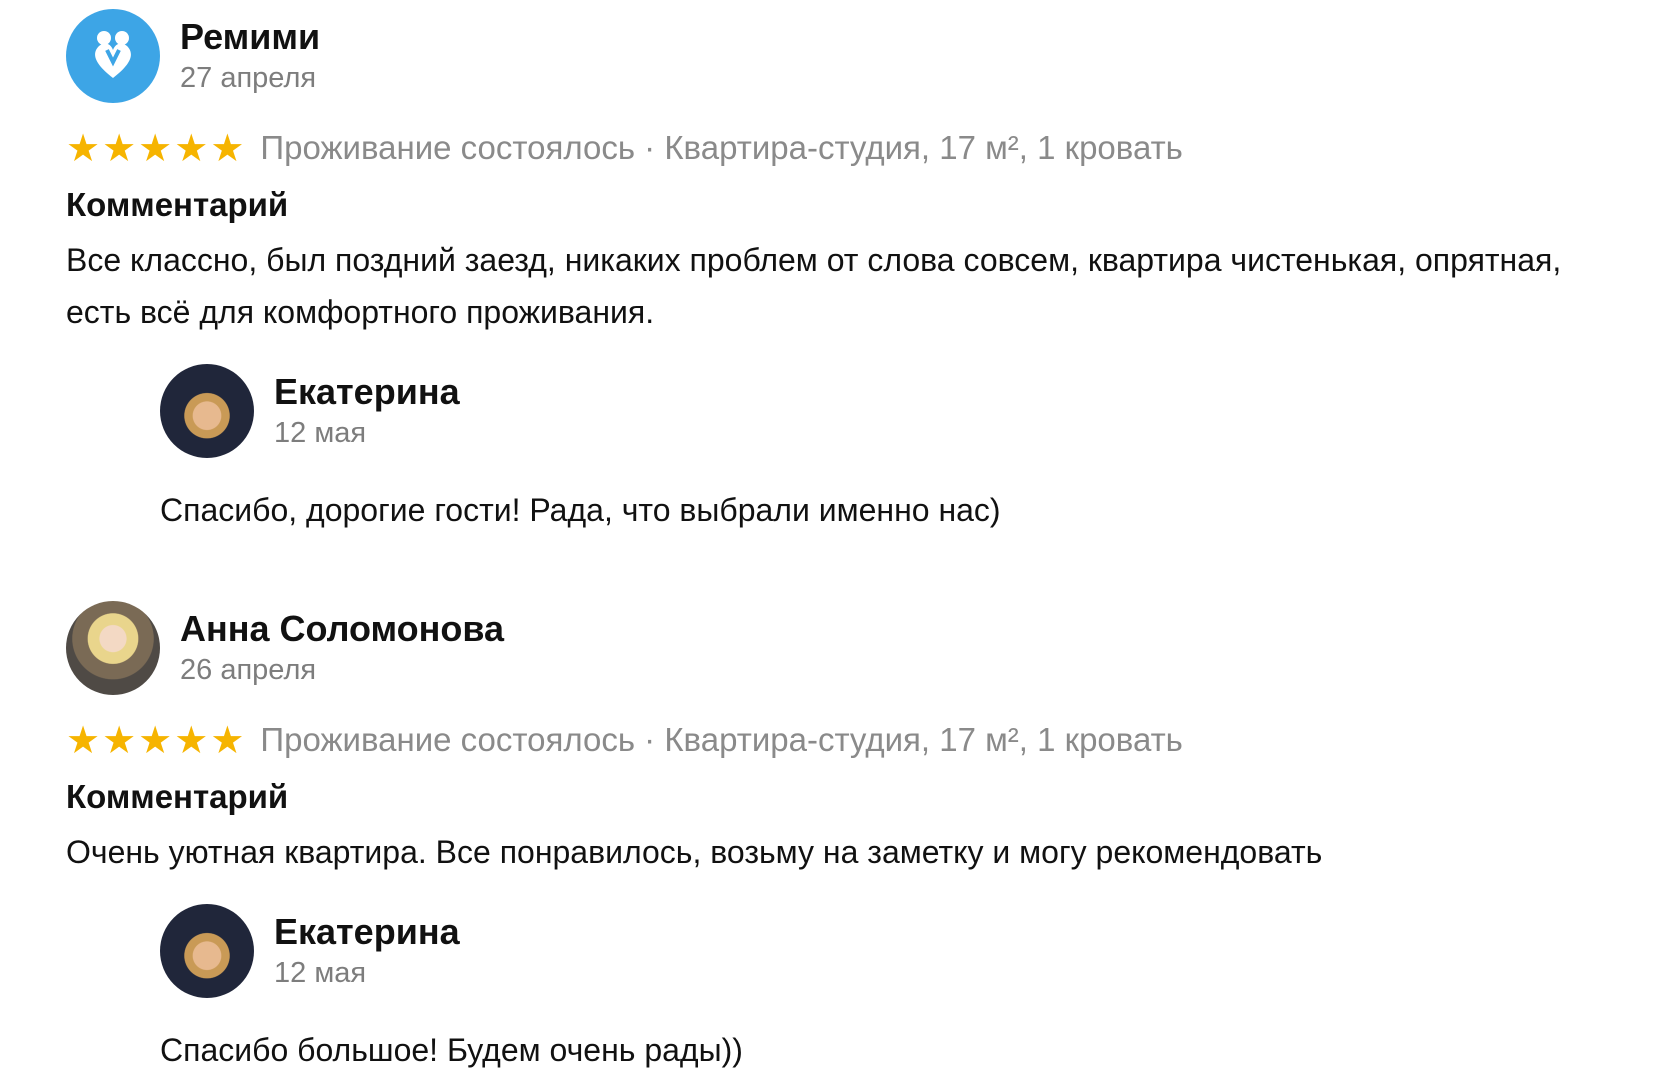  I want to click on author-name: Ремими, so click(250, 37).